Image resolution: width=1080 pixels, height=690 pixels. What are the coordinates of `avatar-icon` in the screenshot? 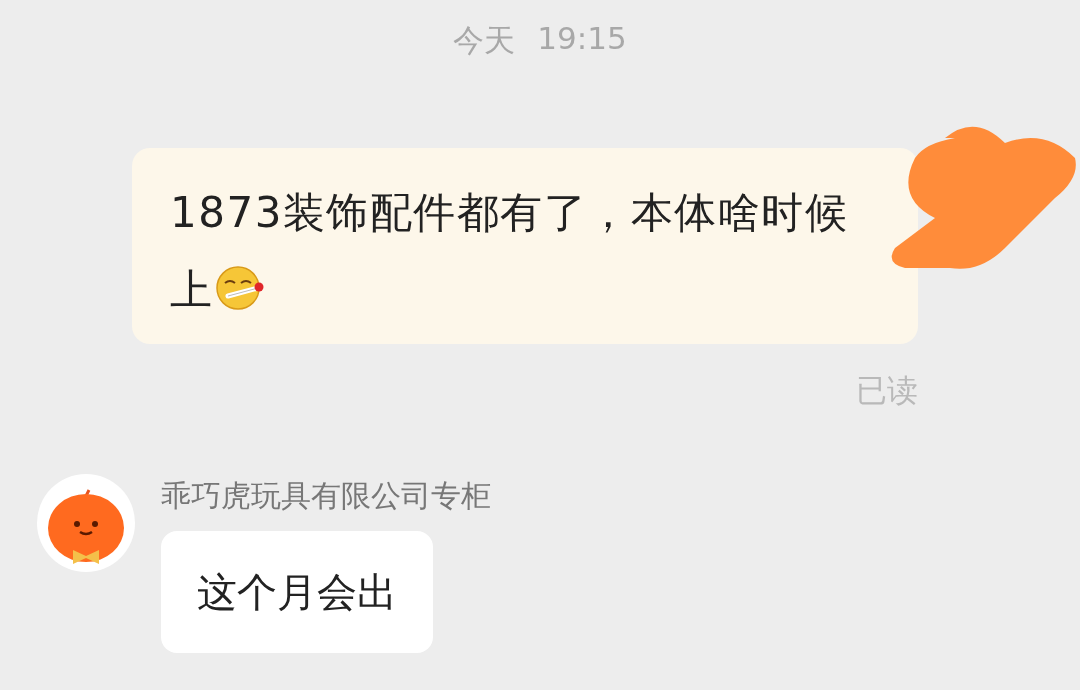 It's located at (86, 523).